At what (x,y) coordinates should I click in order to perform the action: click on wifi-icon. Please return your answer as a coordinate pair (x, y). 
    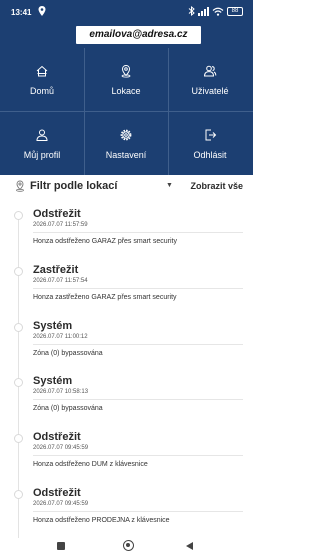
    Looking at the image, I should click on (218, 11).